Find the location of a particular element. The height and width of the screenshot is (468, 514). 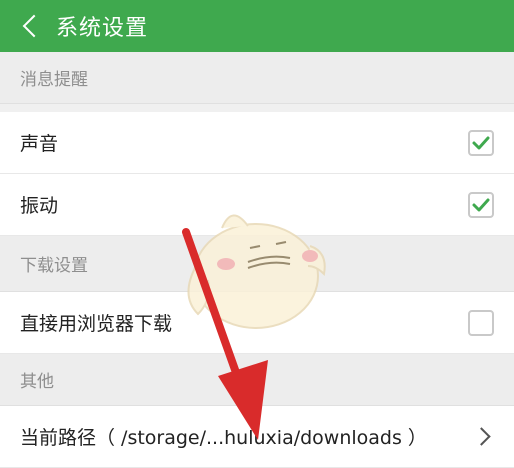

browser-download-setting-row: 直接用浏览器下载 is located at coordinates (257, 323).